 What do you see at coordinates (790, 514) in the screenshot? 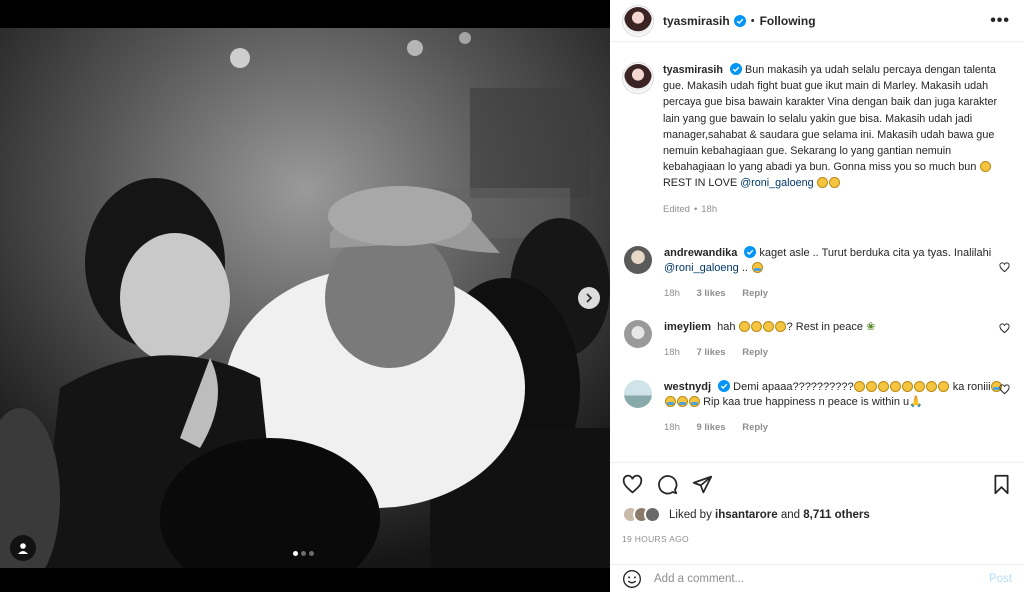
I see `liked-by-conjunction: and` at bounding box center [790, 514].